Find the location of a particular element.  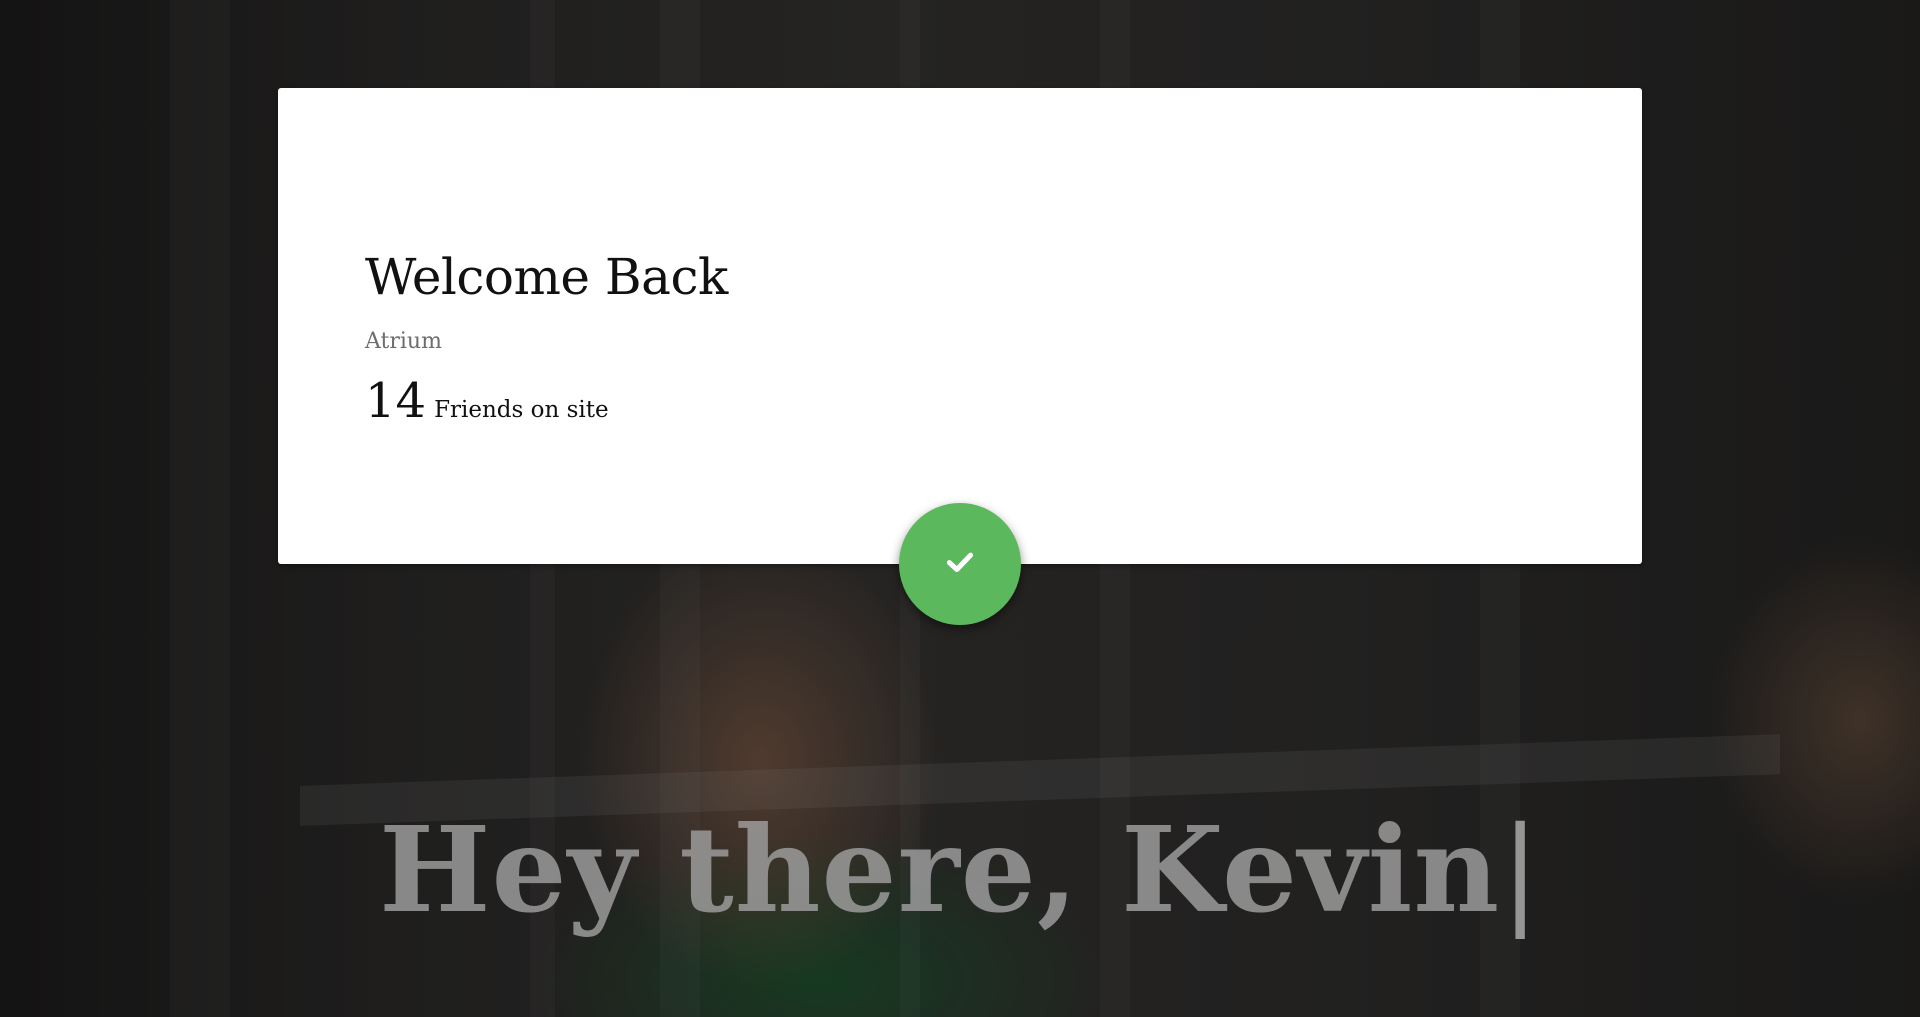

friends-count: 14 is located at coordinates (396, 401).